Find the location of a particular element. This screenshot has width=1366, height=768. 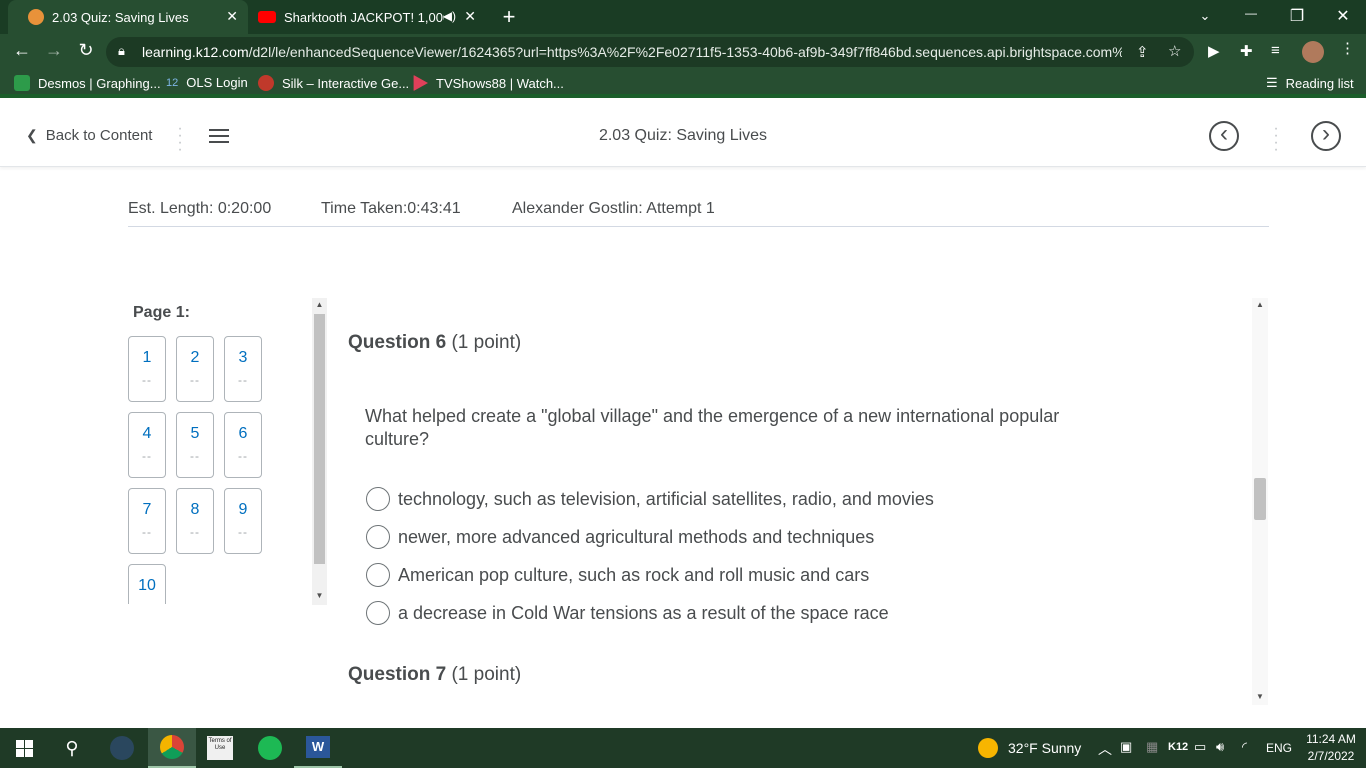

question-nav-2: 2 -- is located at coordinates (195, 369).